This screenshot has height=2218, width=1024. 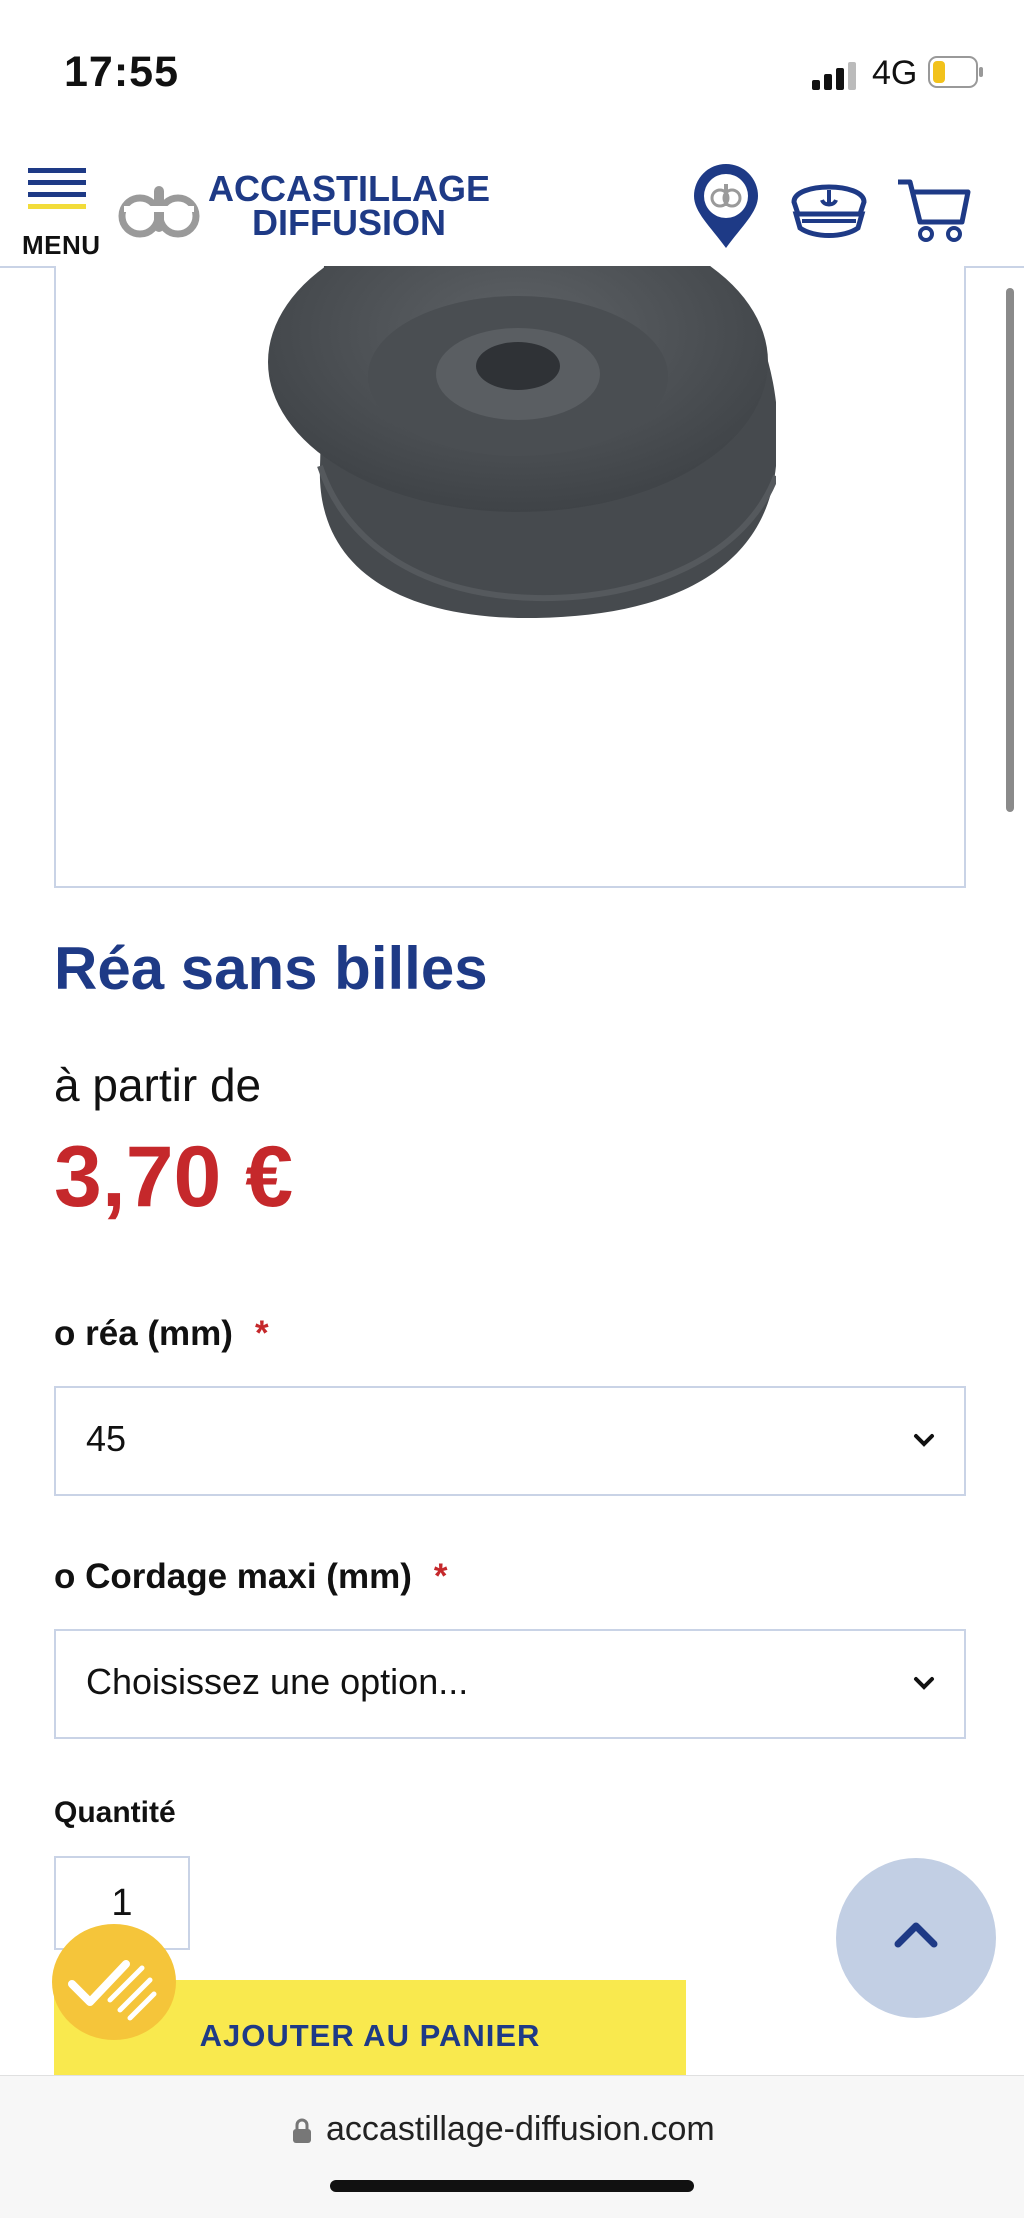 I want to click on site-header: MENU ACCASTILLAGE DIFFUSION, so click(x=512, y=209).